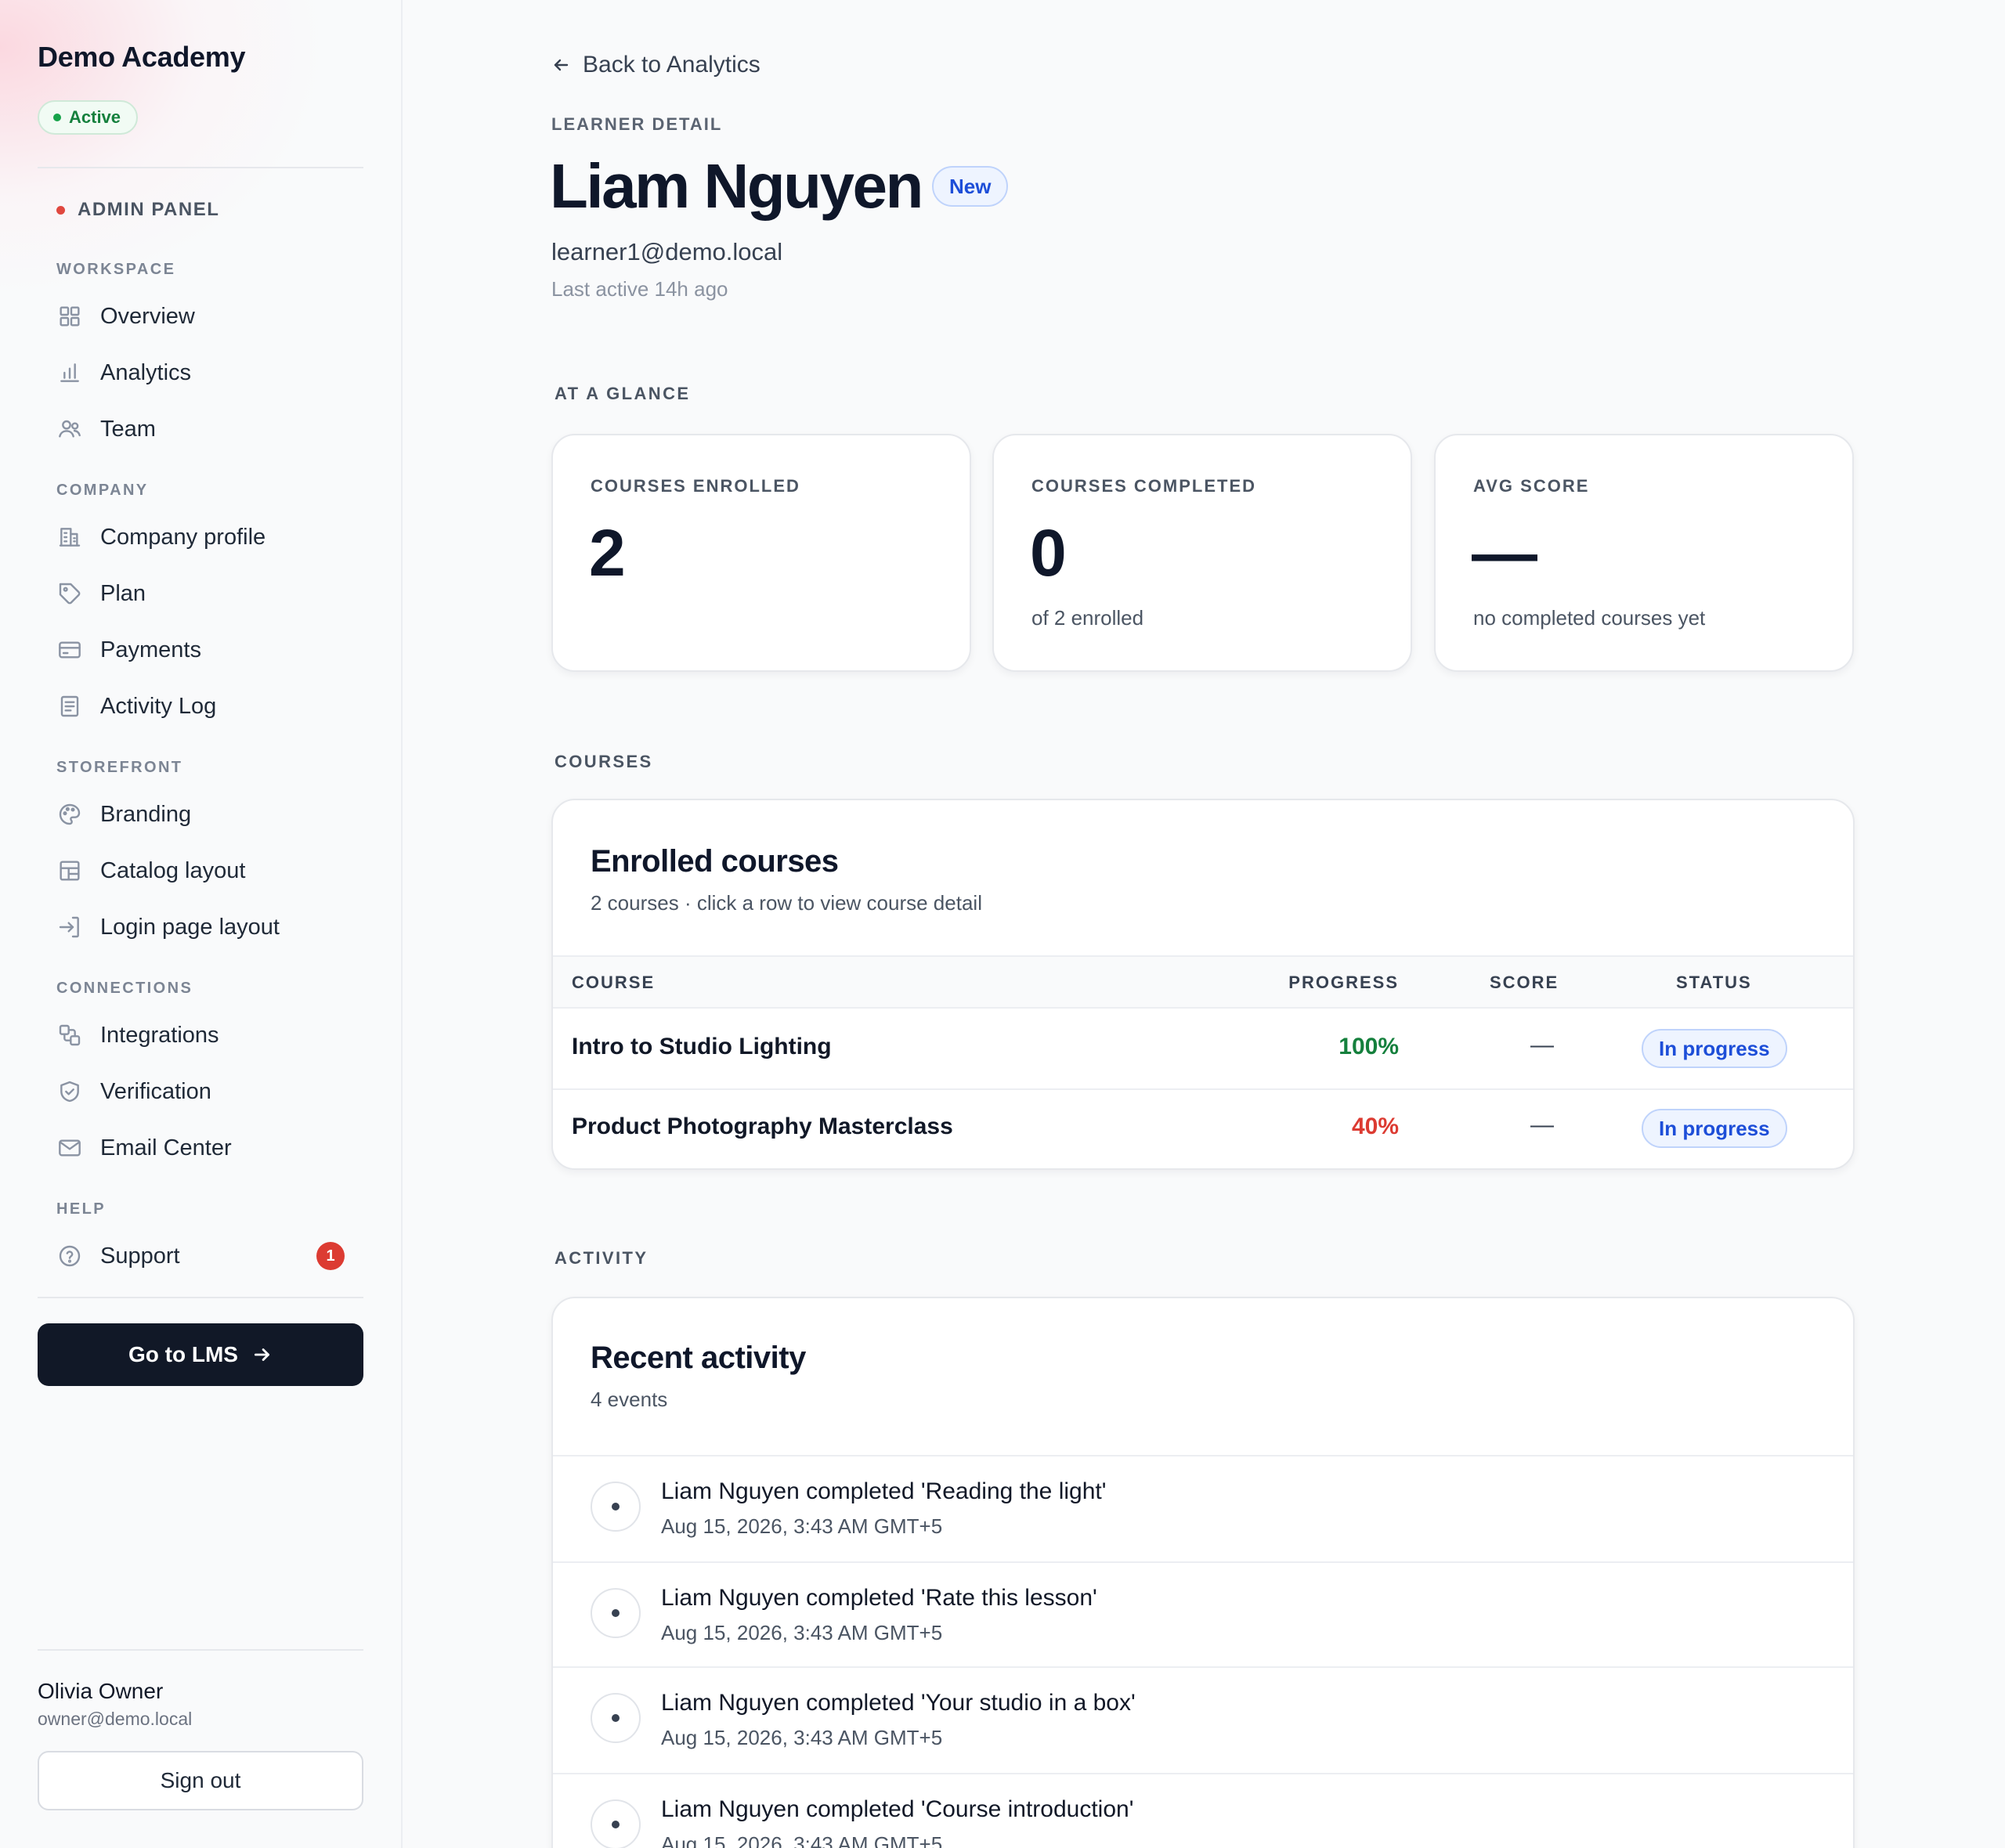 The height and width of the screenshot is (1848, 2005). I want to click on stat-value: 0, so click(1048, 553).